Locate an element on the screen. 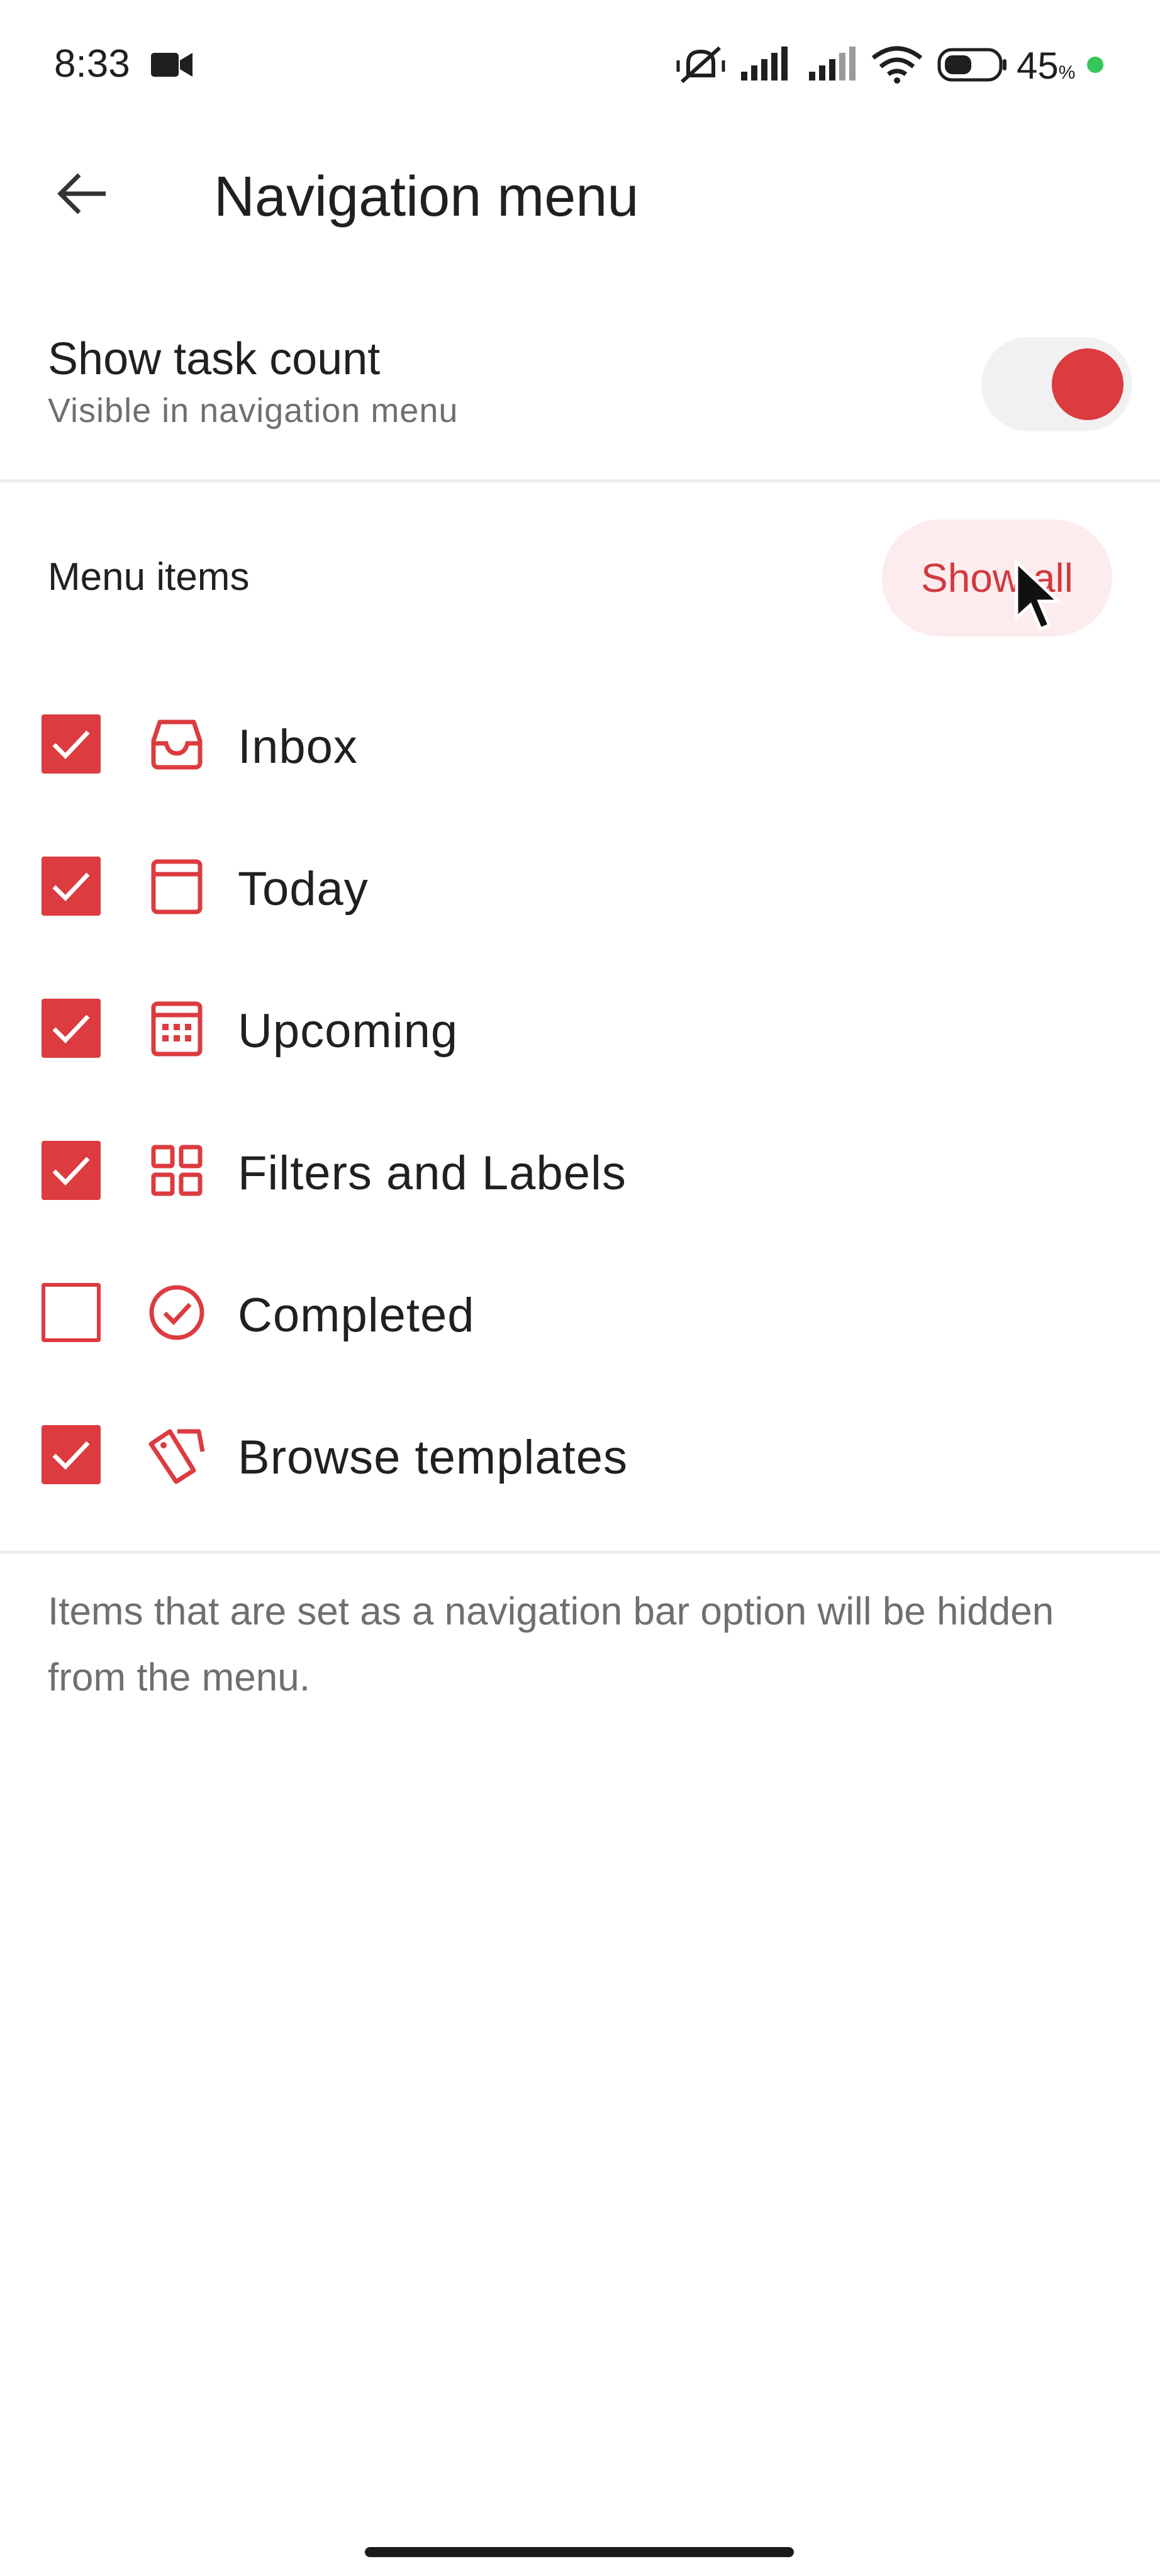 Image resolution: width=1160 pixels, height=2576 pixels. check-circle-icon is located at coordinates (177, 1312).